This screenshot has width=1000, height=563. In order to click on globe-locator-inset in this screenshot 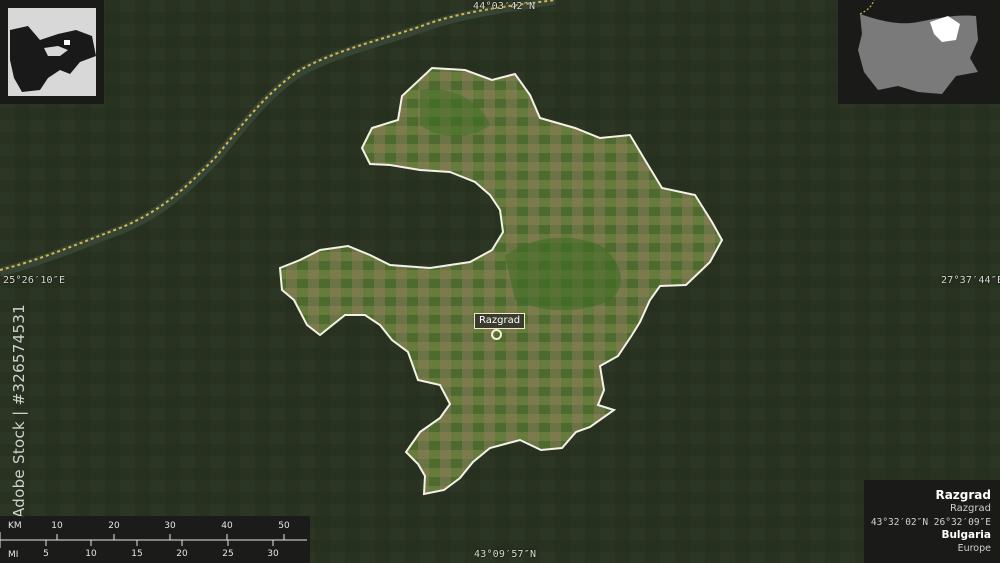, I will do `click(52, 52)`.